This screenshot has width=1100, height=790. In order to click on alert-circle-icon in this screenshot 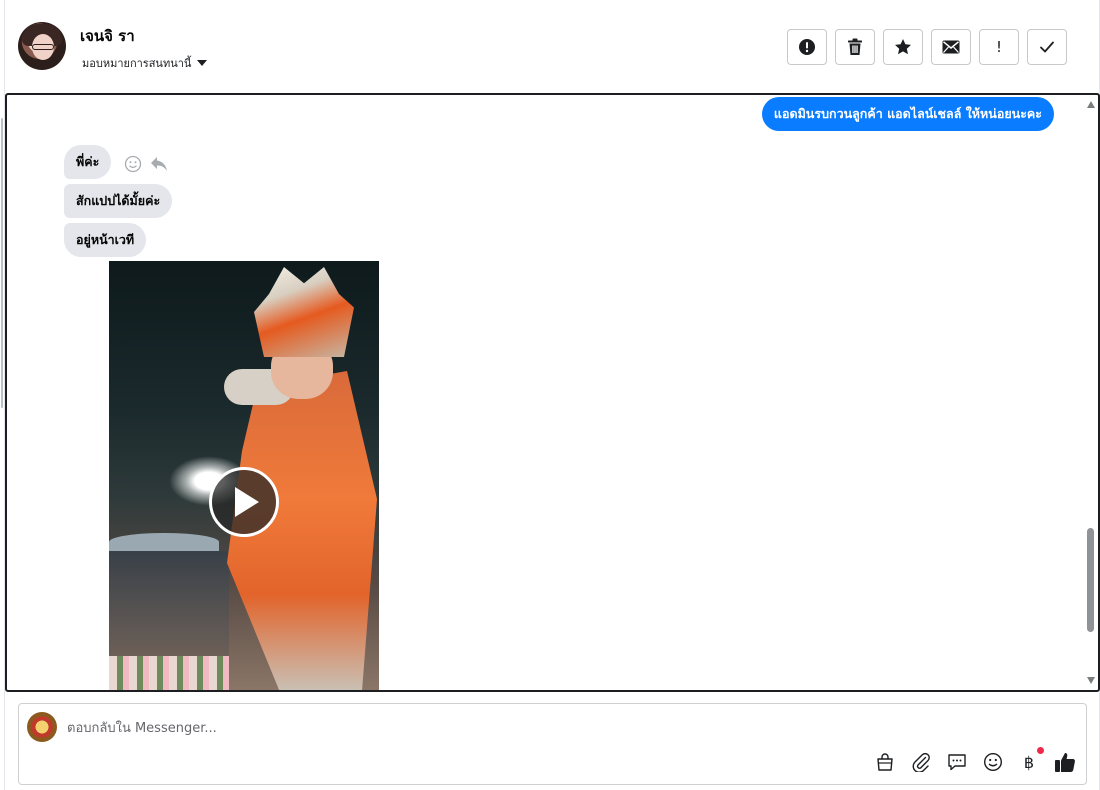, I will do `click(807, 47)`.